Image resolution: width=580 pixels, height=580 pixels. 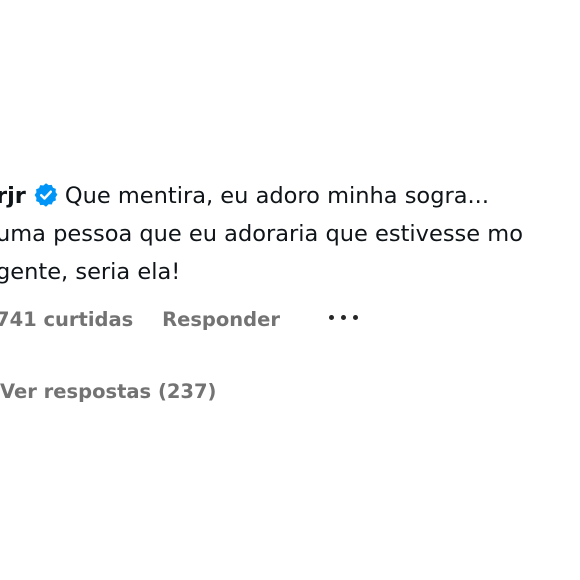 I want to click on reply-button: Responder, so click(x=221, y=320).